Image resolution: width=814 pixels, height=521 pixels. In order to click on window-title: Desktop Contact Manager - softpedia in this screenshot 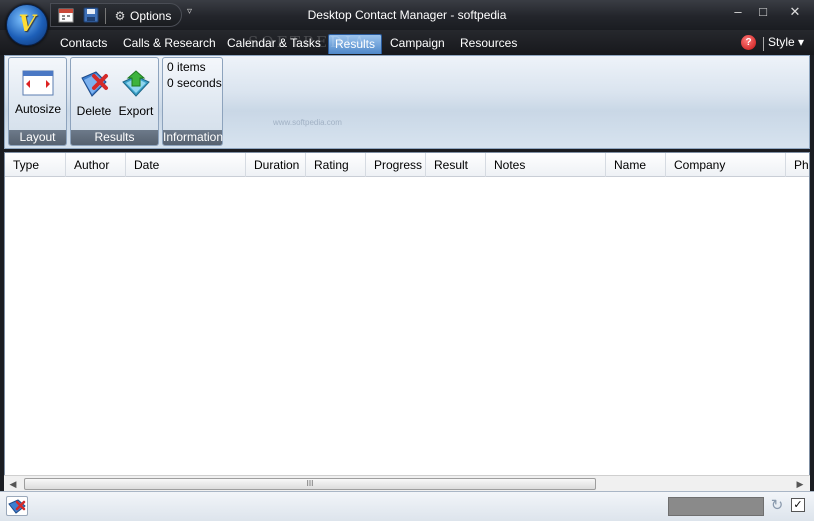, I will do `click(407, 15)`.